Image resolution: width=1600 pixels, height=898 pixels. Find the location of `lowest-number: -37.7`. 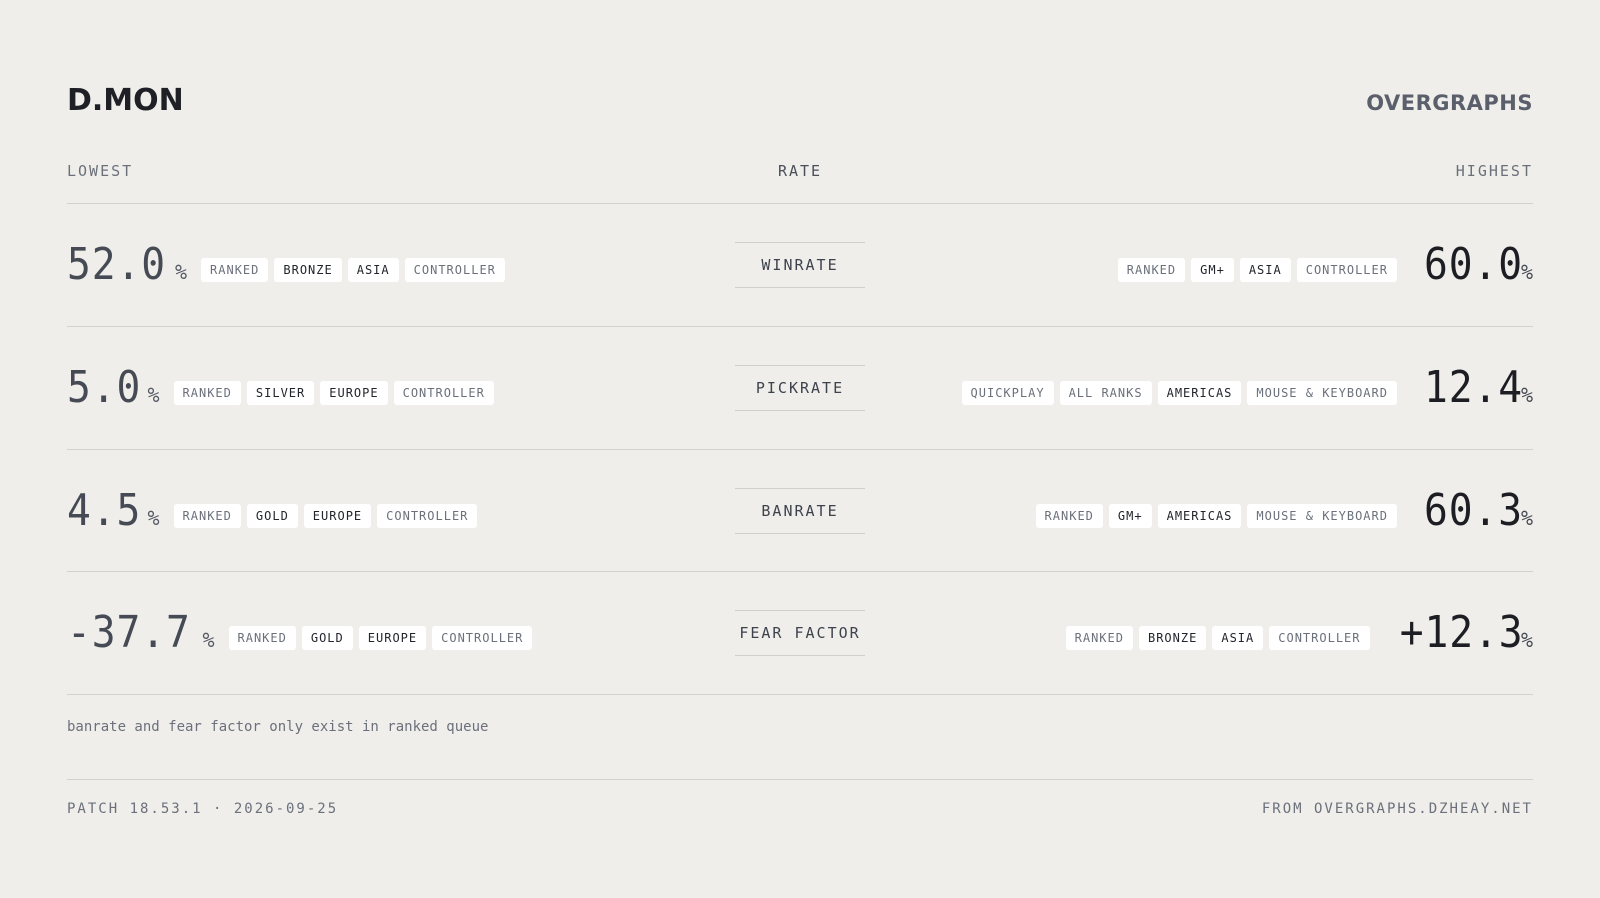

lowest-number: -37.7 is located at coordinates (129, 632).